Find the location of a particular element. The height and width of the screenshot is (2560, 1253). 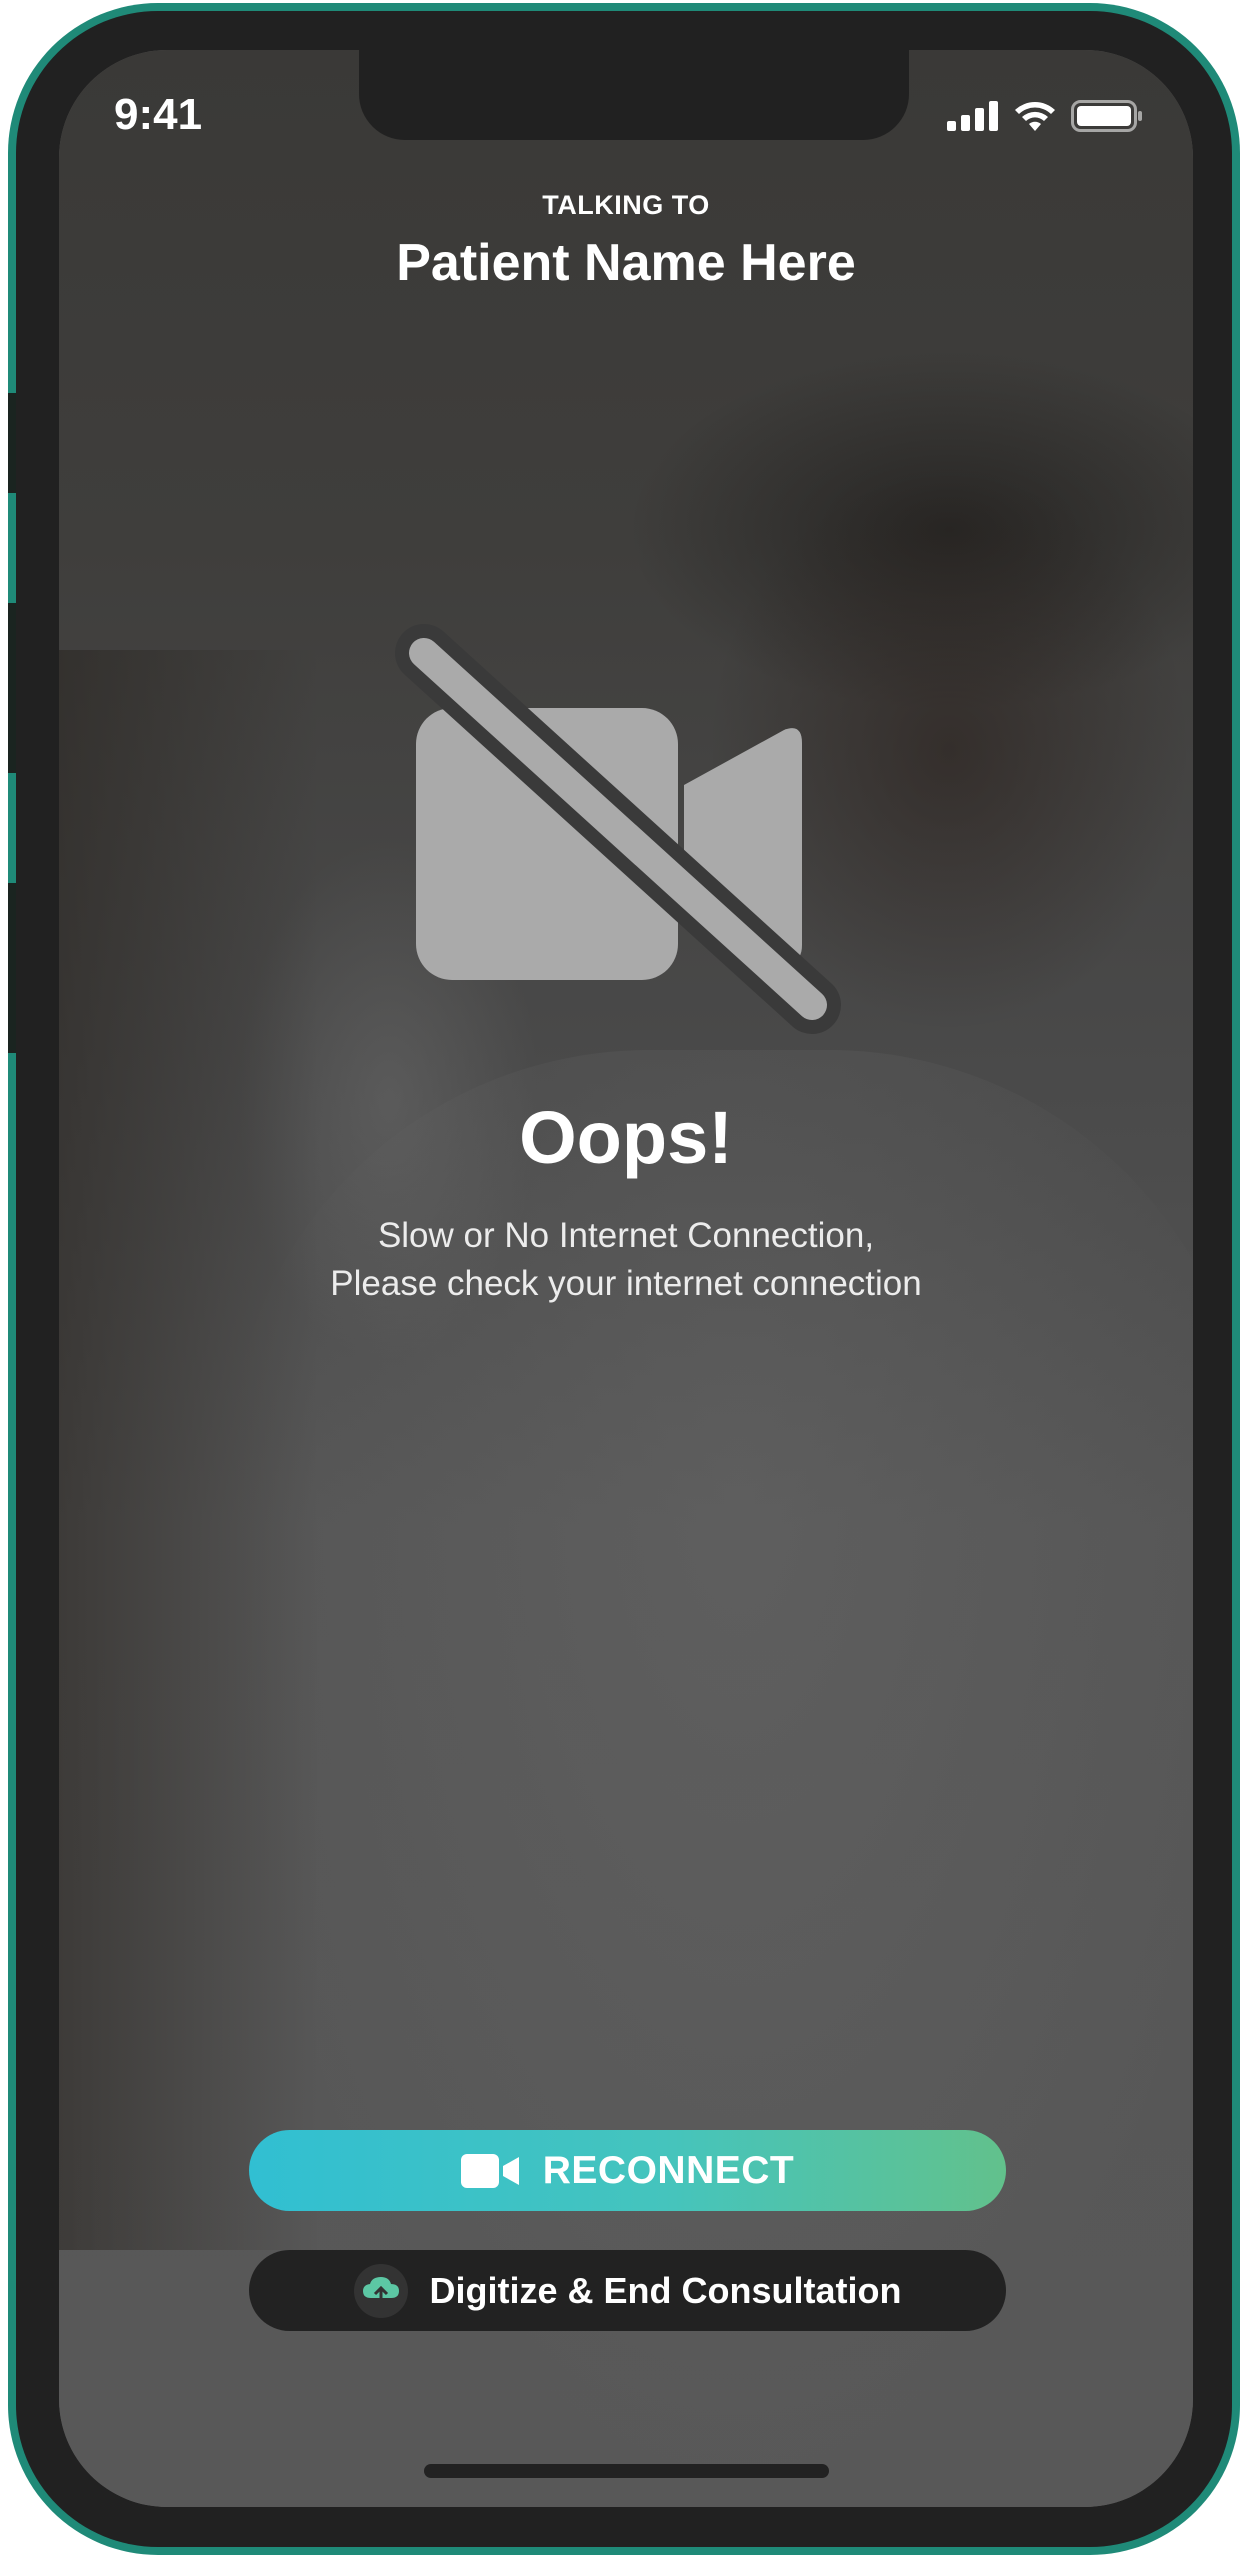

error-title: Oops! is located at coordinates (626, 1137).